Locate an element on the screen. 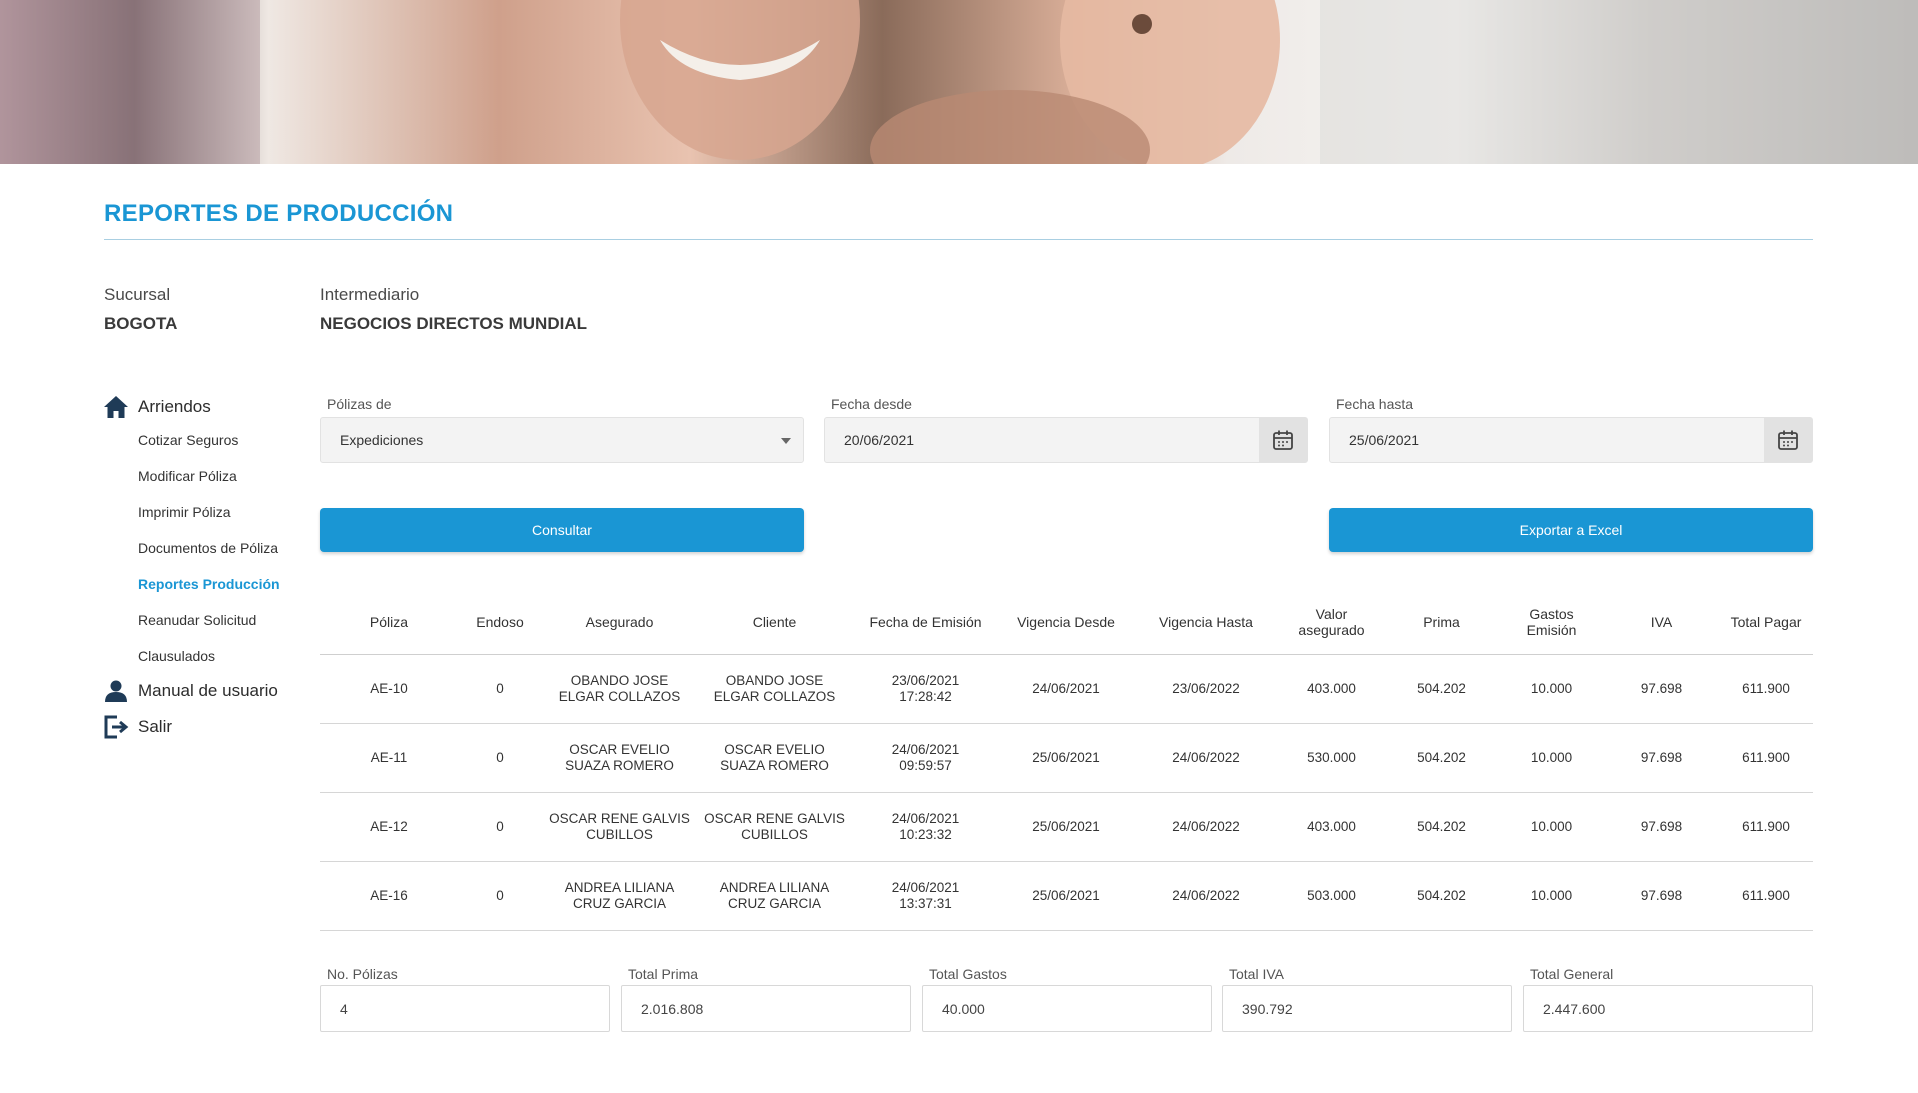 This screenshot has width=1918, height=1093. table-cell-text: ANDREA LILIANA is located at coordinates (774, 887).